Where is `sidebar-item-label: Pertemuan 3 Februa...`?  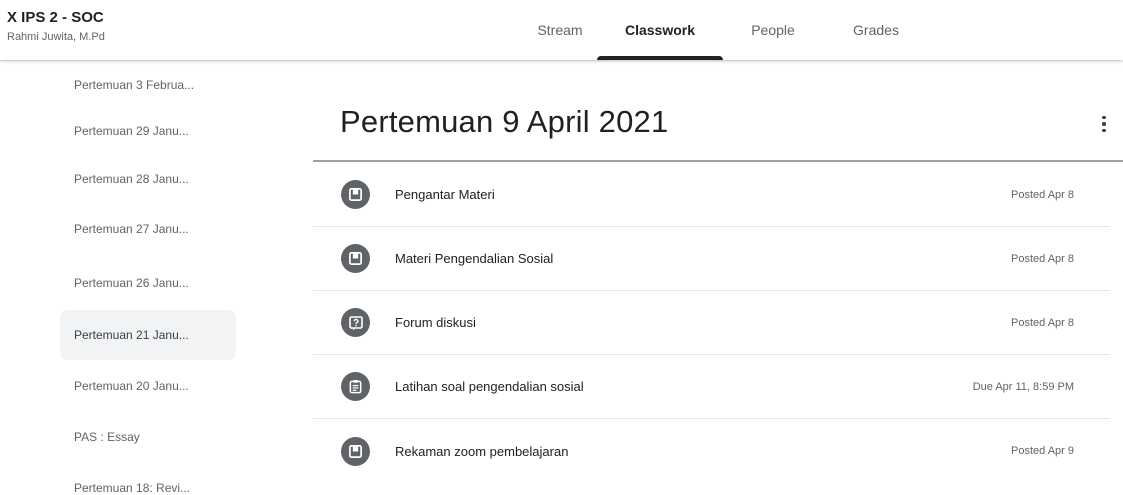 sidebar-item-label: Pertemuan 3 Februa... is located at coordinates (134, 85).